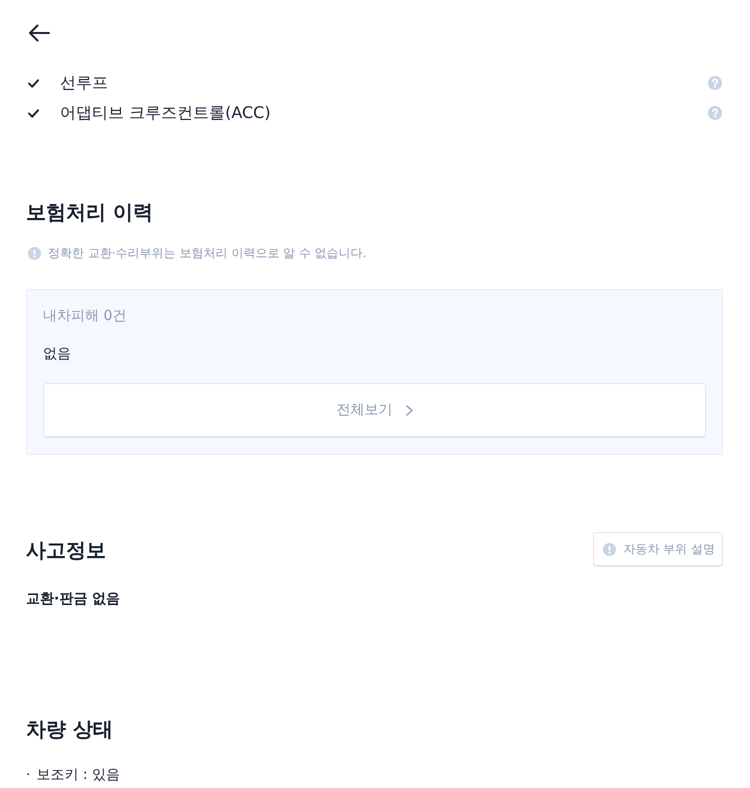 Image resolution: width=750 pixels, height=788 pixels. Describe the element at coordinates (84, 316) in the screenshot. I see `damage-summary: 내차피해 0건` at that location.